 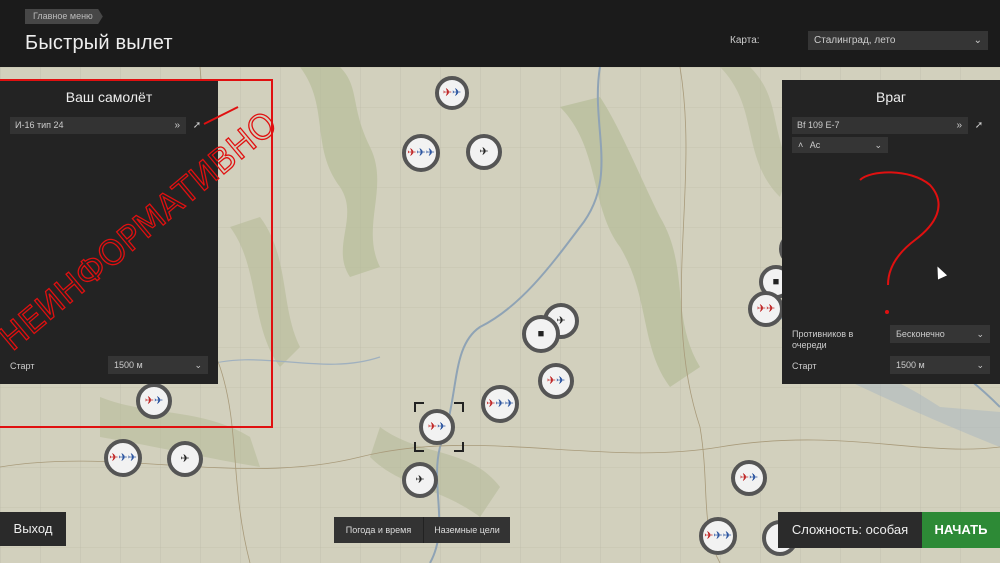 I want to click on enemy-start-label: Старт, so click(x=804, y=366).